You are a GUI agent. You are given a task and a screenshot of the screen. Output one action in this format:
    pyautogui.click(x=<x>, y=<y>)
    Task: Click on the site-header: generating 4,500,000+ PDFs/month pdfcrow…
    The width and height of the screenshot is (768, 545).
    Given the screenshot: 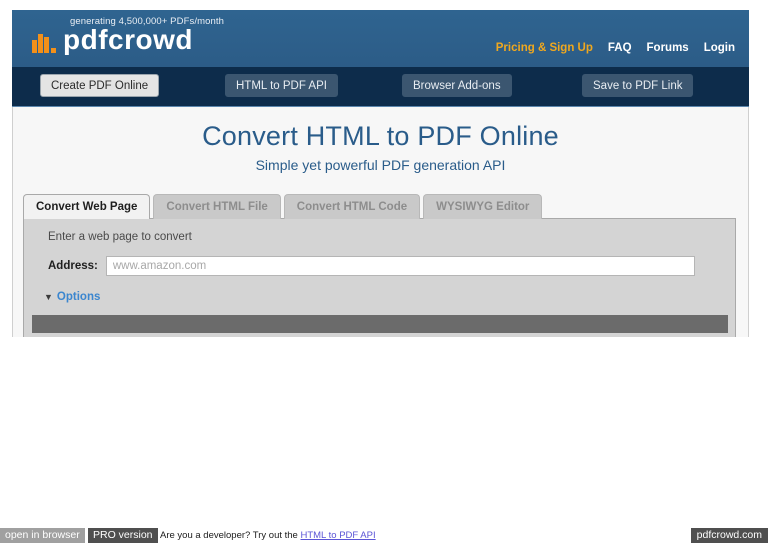 What is the action you would take?
    pyautogui.click(x=380, y=38)
    